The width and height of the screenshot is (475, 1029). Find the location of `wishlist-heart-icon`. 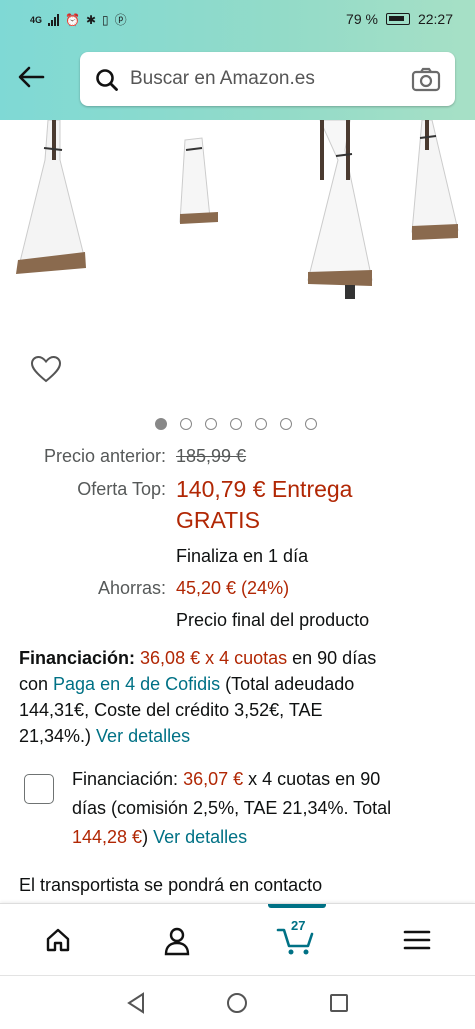

wishlist-heart-icon is located at coordinates (46, 371).